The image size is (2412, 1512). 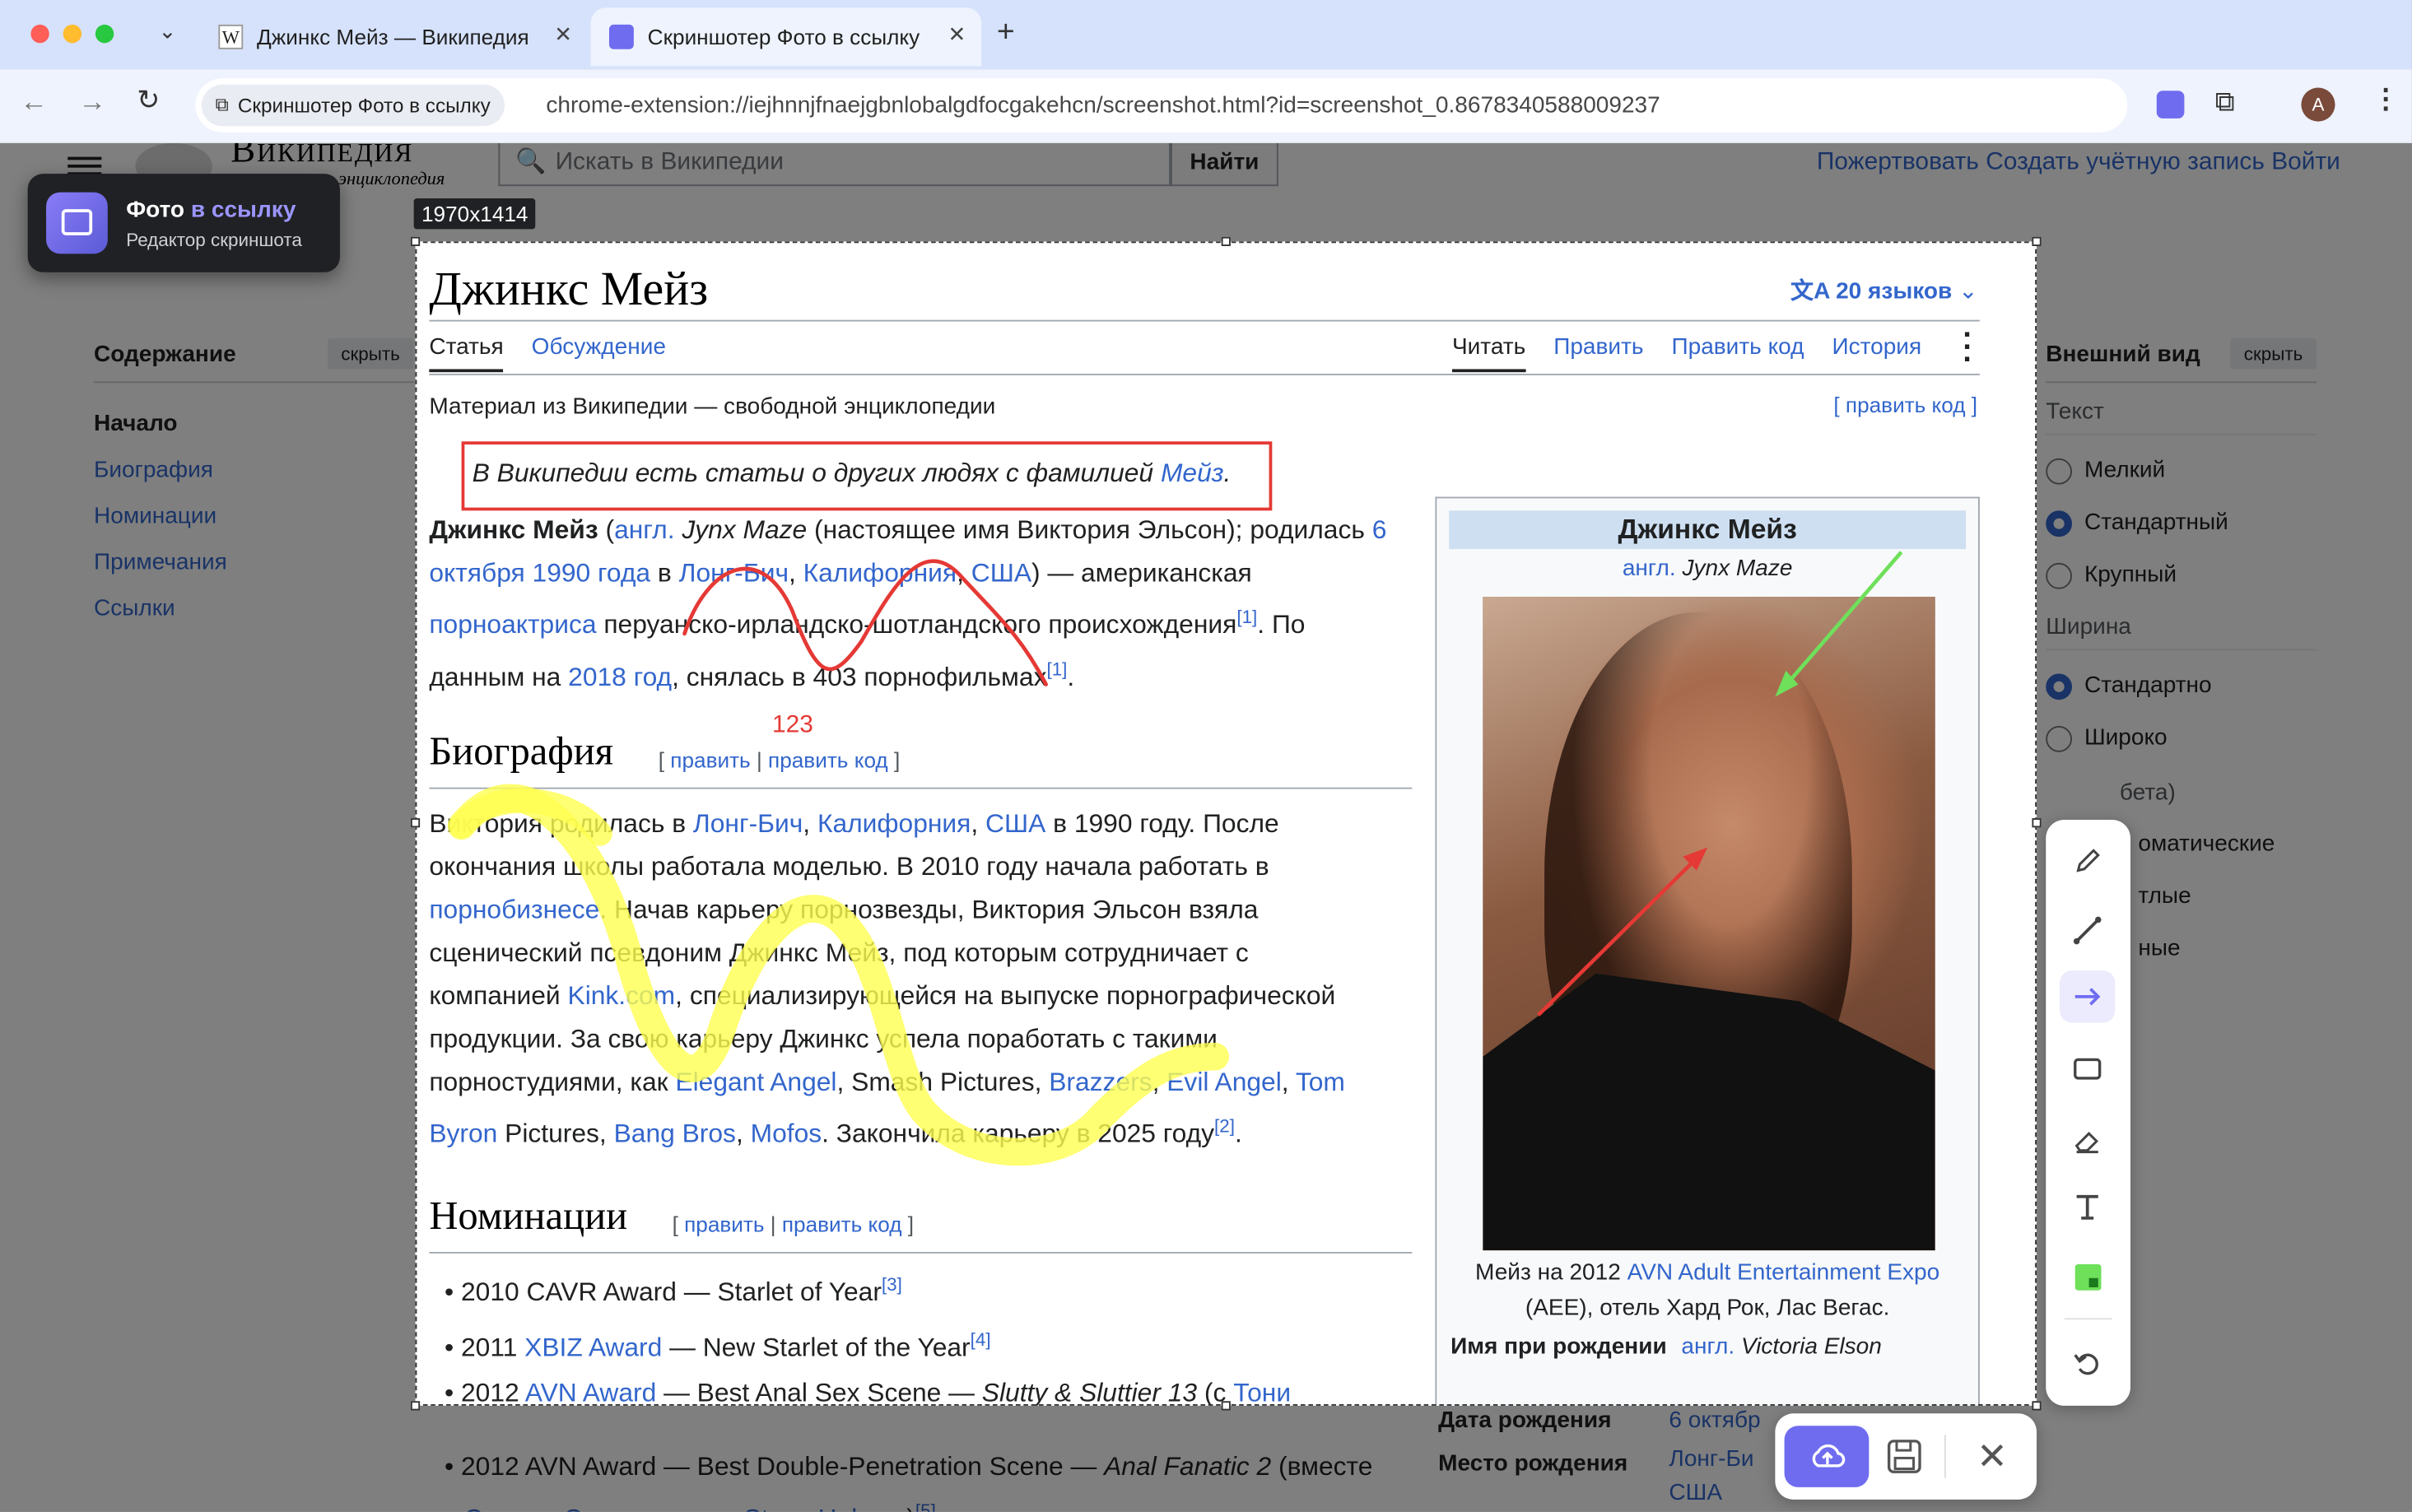 What do you see at coordinates (2087, 1069) in the screenshot?
I see `rectangle-icon` at bounding box center [2087, 1069].